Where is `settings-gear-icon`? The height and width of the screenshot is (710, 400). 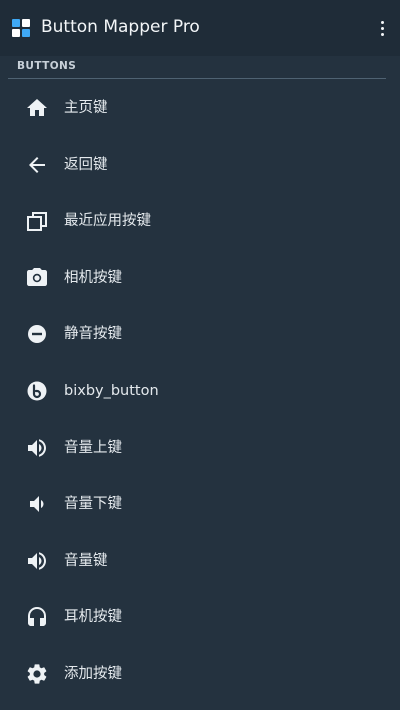
settings-gear-icon is located at coordinates (37, 674).